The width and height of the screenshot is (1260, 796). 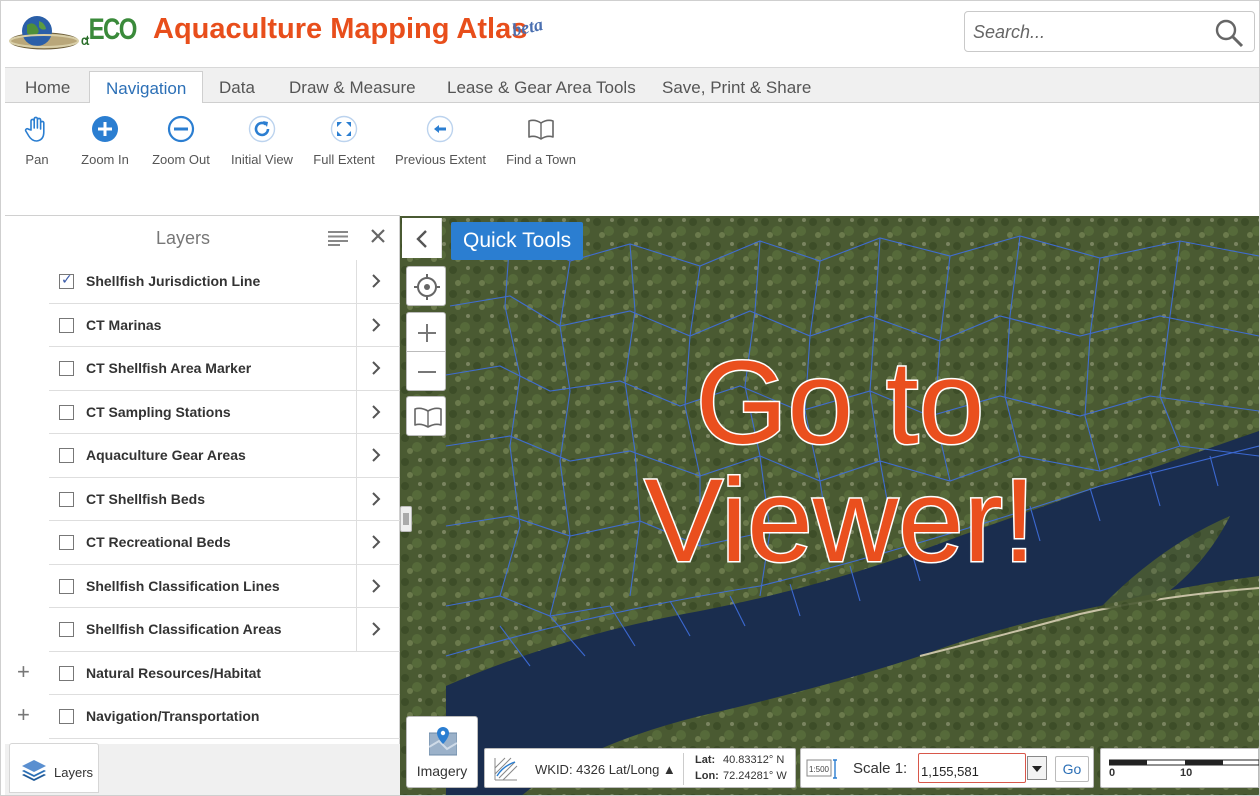 I want to click on search-box, so click(x=1109, y=31).